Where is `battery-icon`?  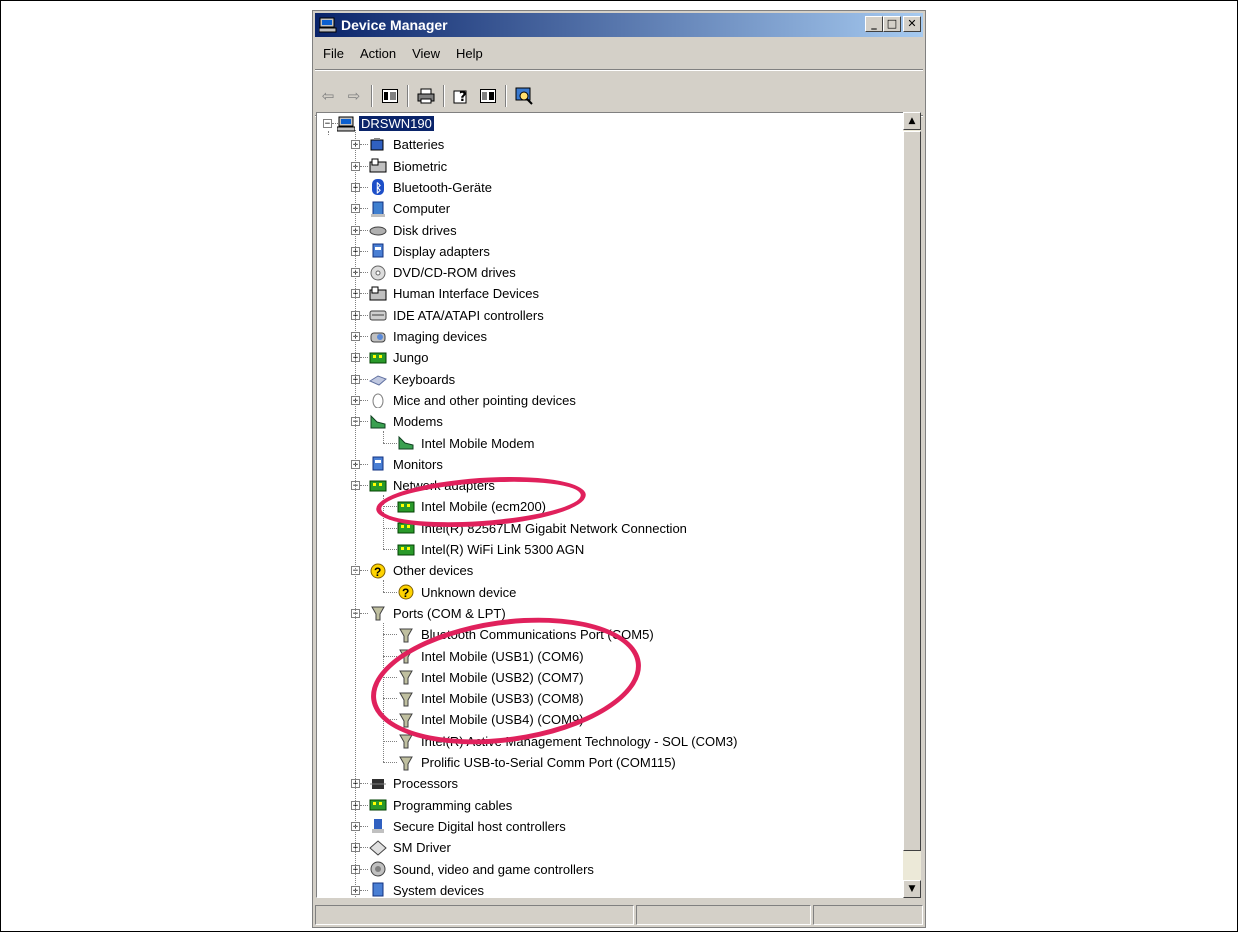
battery-icon is located at coordinates (378, 145).